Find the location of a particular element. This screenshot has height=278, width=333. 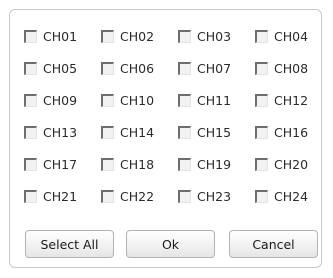

channel-checkbox-ch19: CH19 is located at coordinates (216, 164).